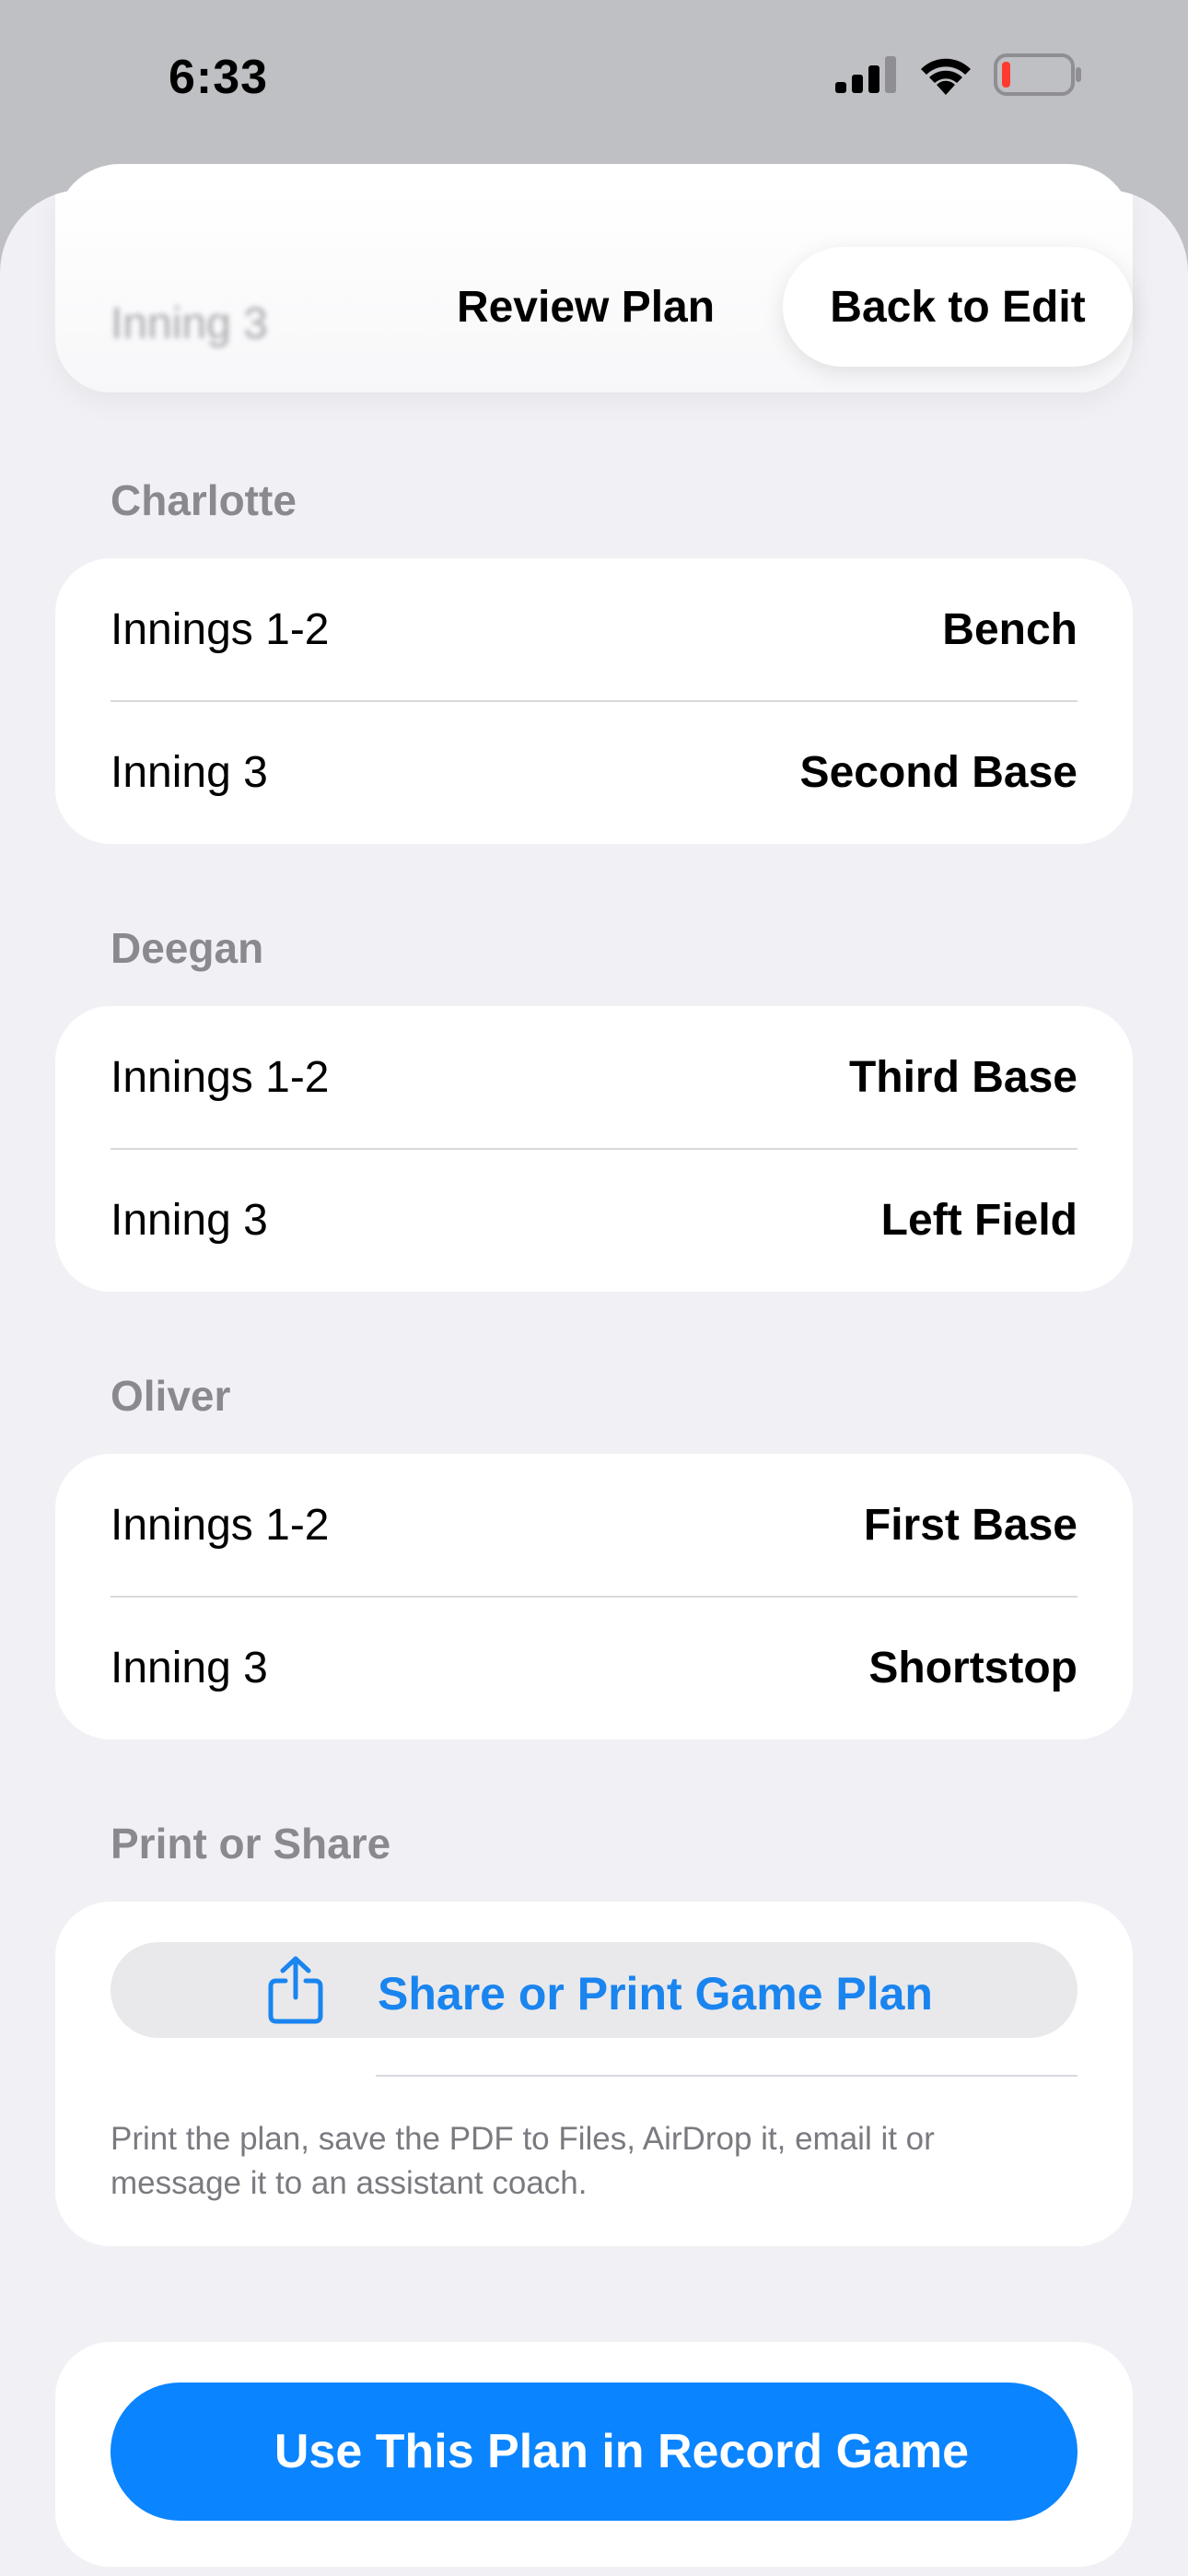 Image resolution: width=1188 pixels, height=2576 pixels. I want to click on share-print-button: Share or Print Game Plan, so click(594, 1990).